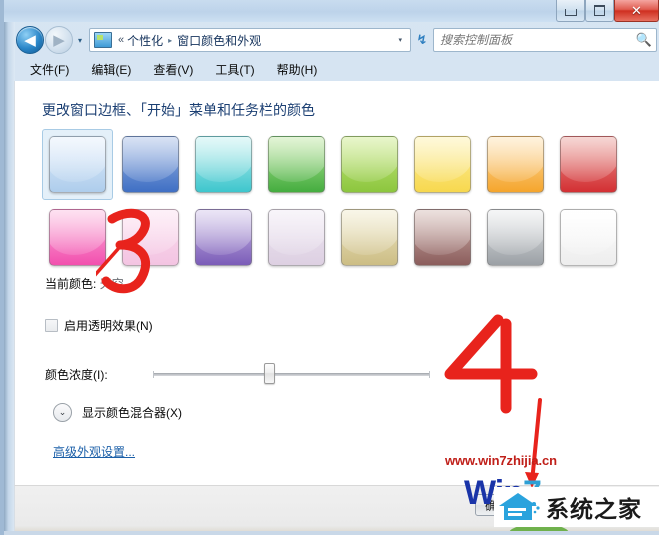  I want to click on color-swatch-石墨, so click(515, 237).